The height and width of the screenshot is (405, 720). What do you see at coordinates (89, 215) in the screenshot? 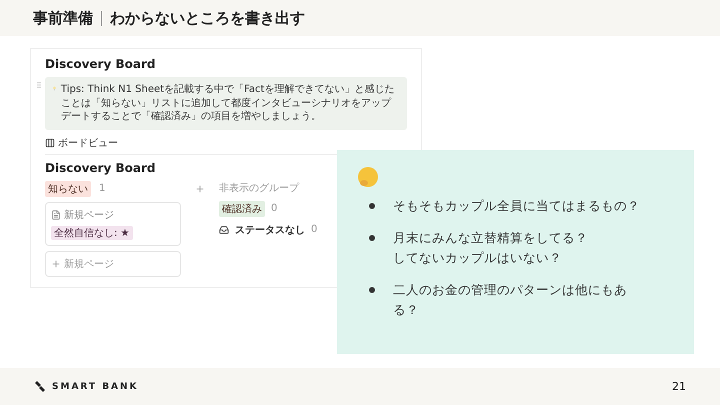
I see `card-title: 新規ページ` at bounding box center [89, 215].